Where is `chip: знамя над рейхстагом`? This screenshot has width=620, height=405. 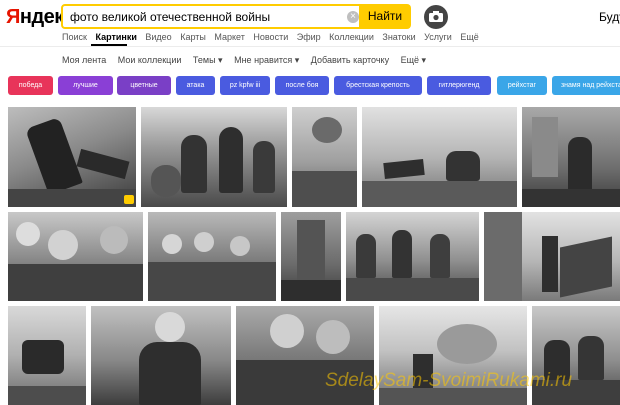 chip: знамя над рейхстагом is located at coordinates (586, 85).